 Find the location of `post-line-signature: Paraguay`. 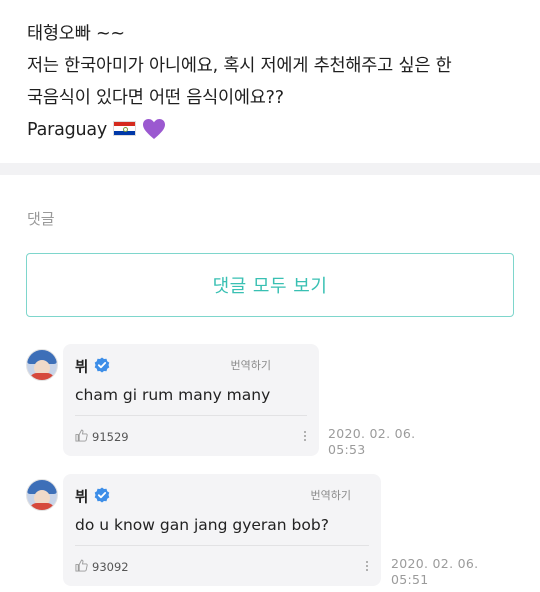

post-line-signature: Paraguay is located at coordinates (270, 132).